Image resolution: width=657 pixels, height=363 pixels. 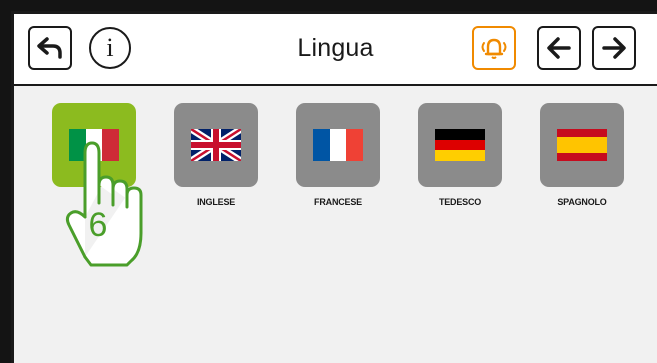 I want to click on language-label-german: TEDESCO, so click(x=460, y=202).